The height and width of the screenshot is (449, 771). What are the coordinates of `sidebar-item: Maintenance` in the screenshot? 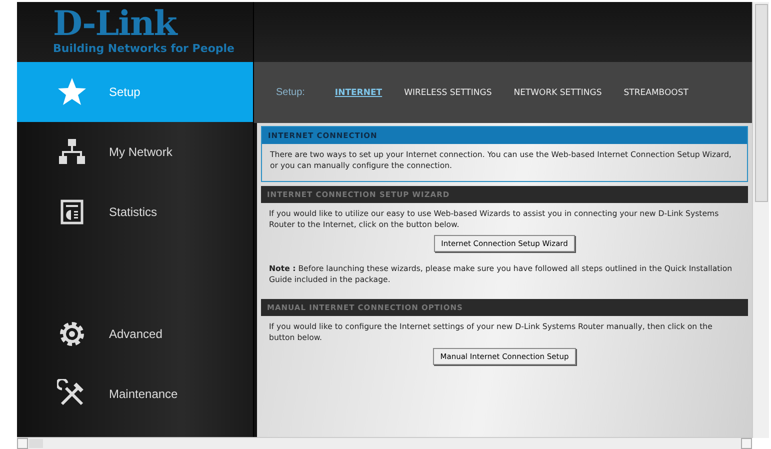 It's located at (135, 394).